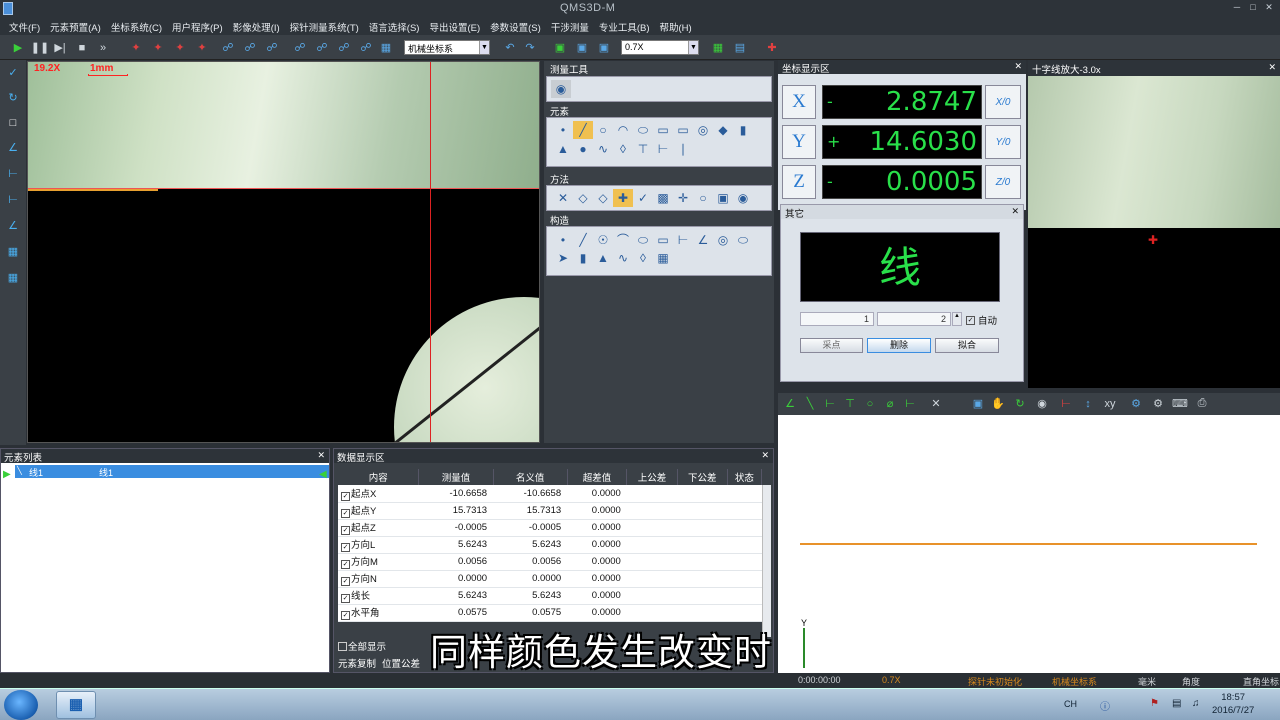  What do you see at coordinates (40, 47) in the screenshot?
I see `pause-icon: ❚❚` at bounding box center [40, 47].